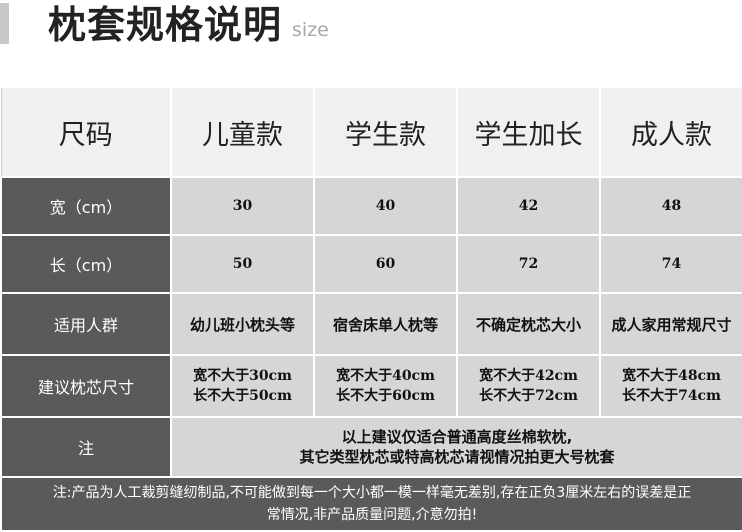  What do you see at coordinates (670, 132) in the screenshot?
I see `header-adult: 成人款` at bounding box center [670, 132].